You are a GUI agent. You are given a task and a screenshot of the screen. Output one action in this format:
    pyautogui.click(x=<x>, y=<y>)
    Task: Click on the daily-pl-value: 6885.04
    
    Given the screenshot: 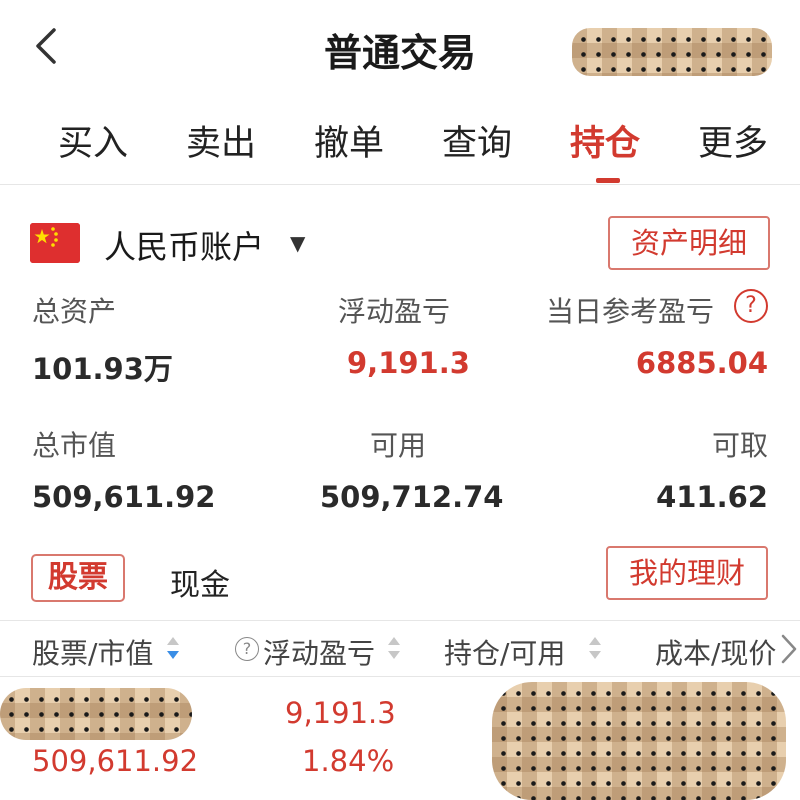 What is the action you would take?
    pyautogui.click(x=701, y=363)
    